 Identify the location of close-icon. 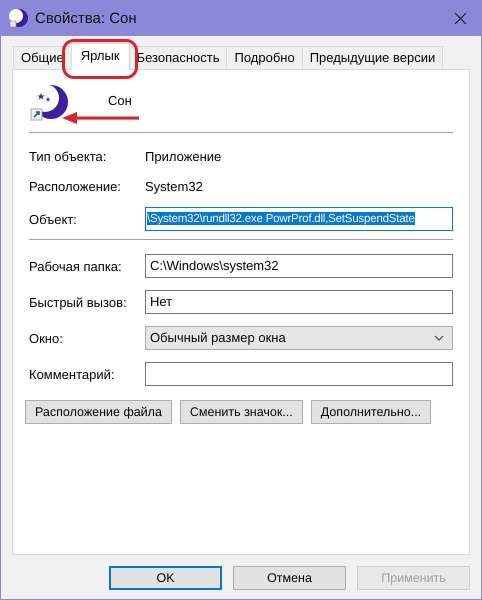
(460, 18).